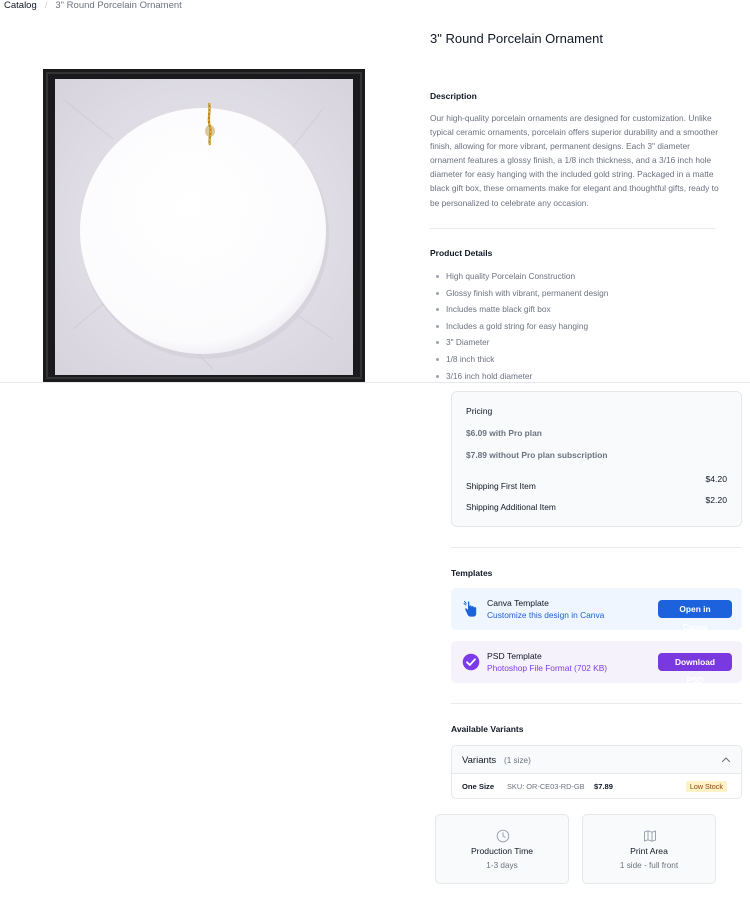 This screenshot has width=750, height=897. Describe the element at coordinates (375, 382) in the screenshot. I see `section-divider` at that location.